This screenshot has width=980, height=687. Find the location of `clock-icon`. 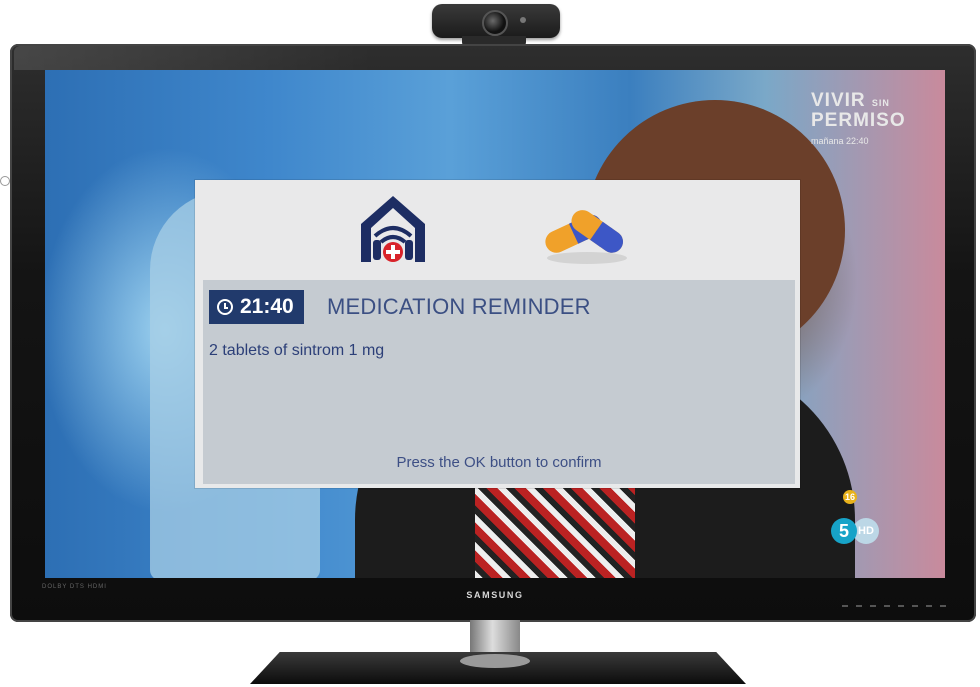

clock-icon is located at coordinates (225, 307).